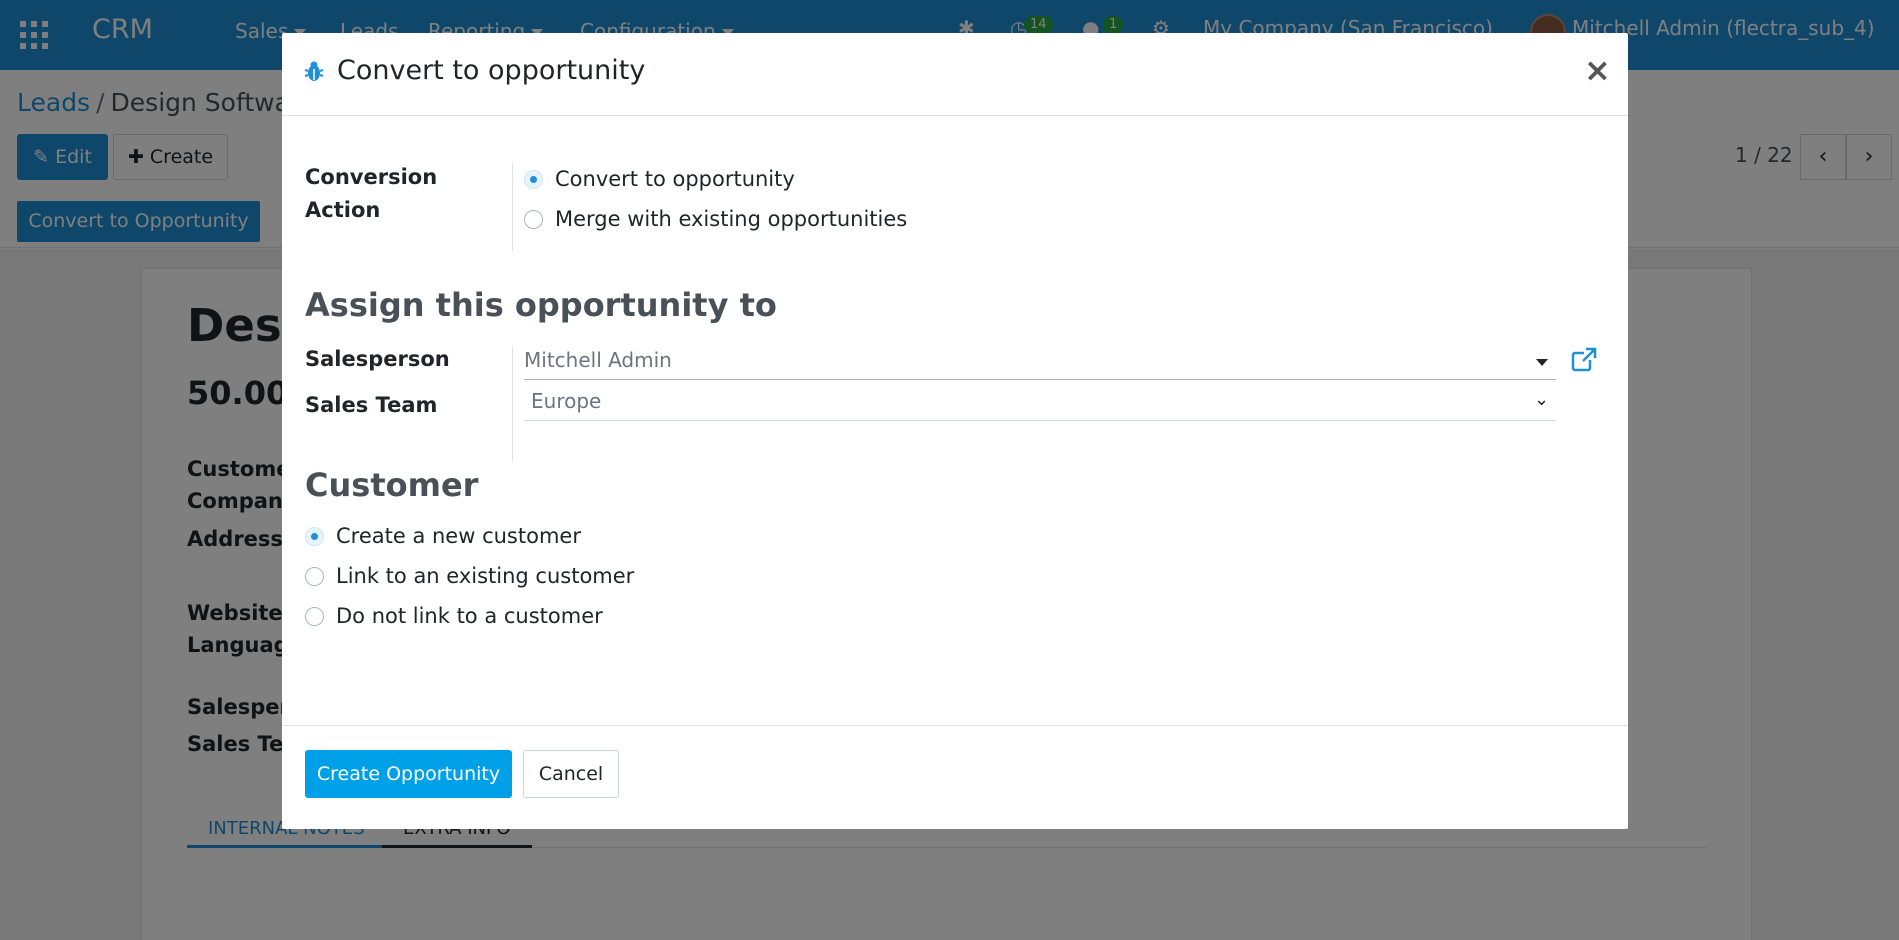 This screenshot has height=940, width=1899. What do you see at coordinates (377, 359) in the screenshot?
I see `salesperson-label: Salesperson` at bounding box center [377, 359].